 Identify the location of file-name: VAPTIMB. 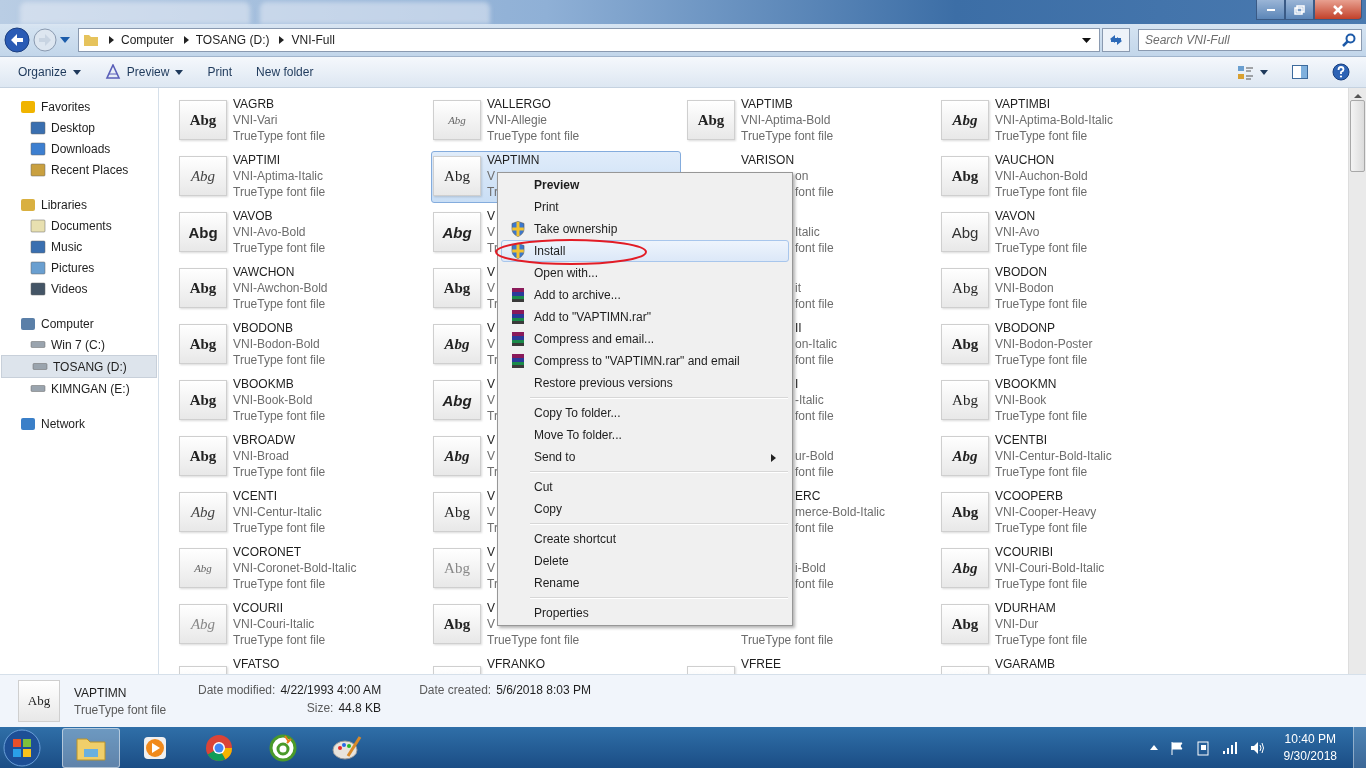
(767, 104).